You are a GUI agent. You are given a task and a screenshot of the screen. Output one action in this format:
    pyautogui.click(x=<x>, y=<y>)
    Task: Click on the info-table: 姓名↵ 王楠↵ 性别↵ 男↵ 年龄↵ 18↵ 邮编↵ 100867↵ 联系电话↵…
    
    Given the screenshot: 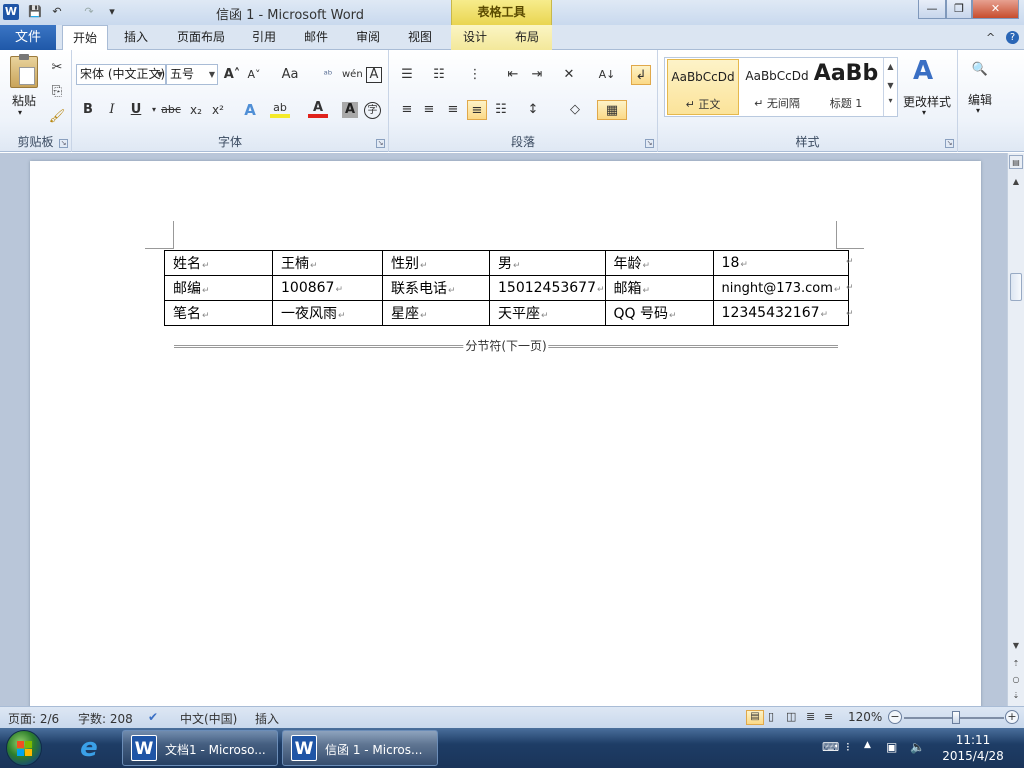 What is the action you would take?
    pyautogui.click(x=506, y=288)
    